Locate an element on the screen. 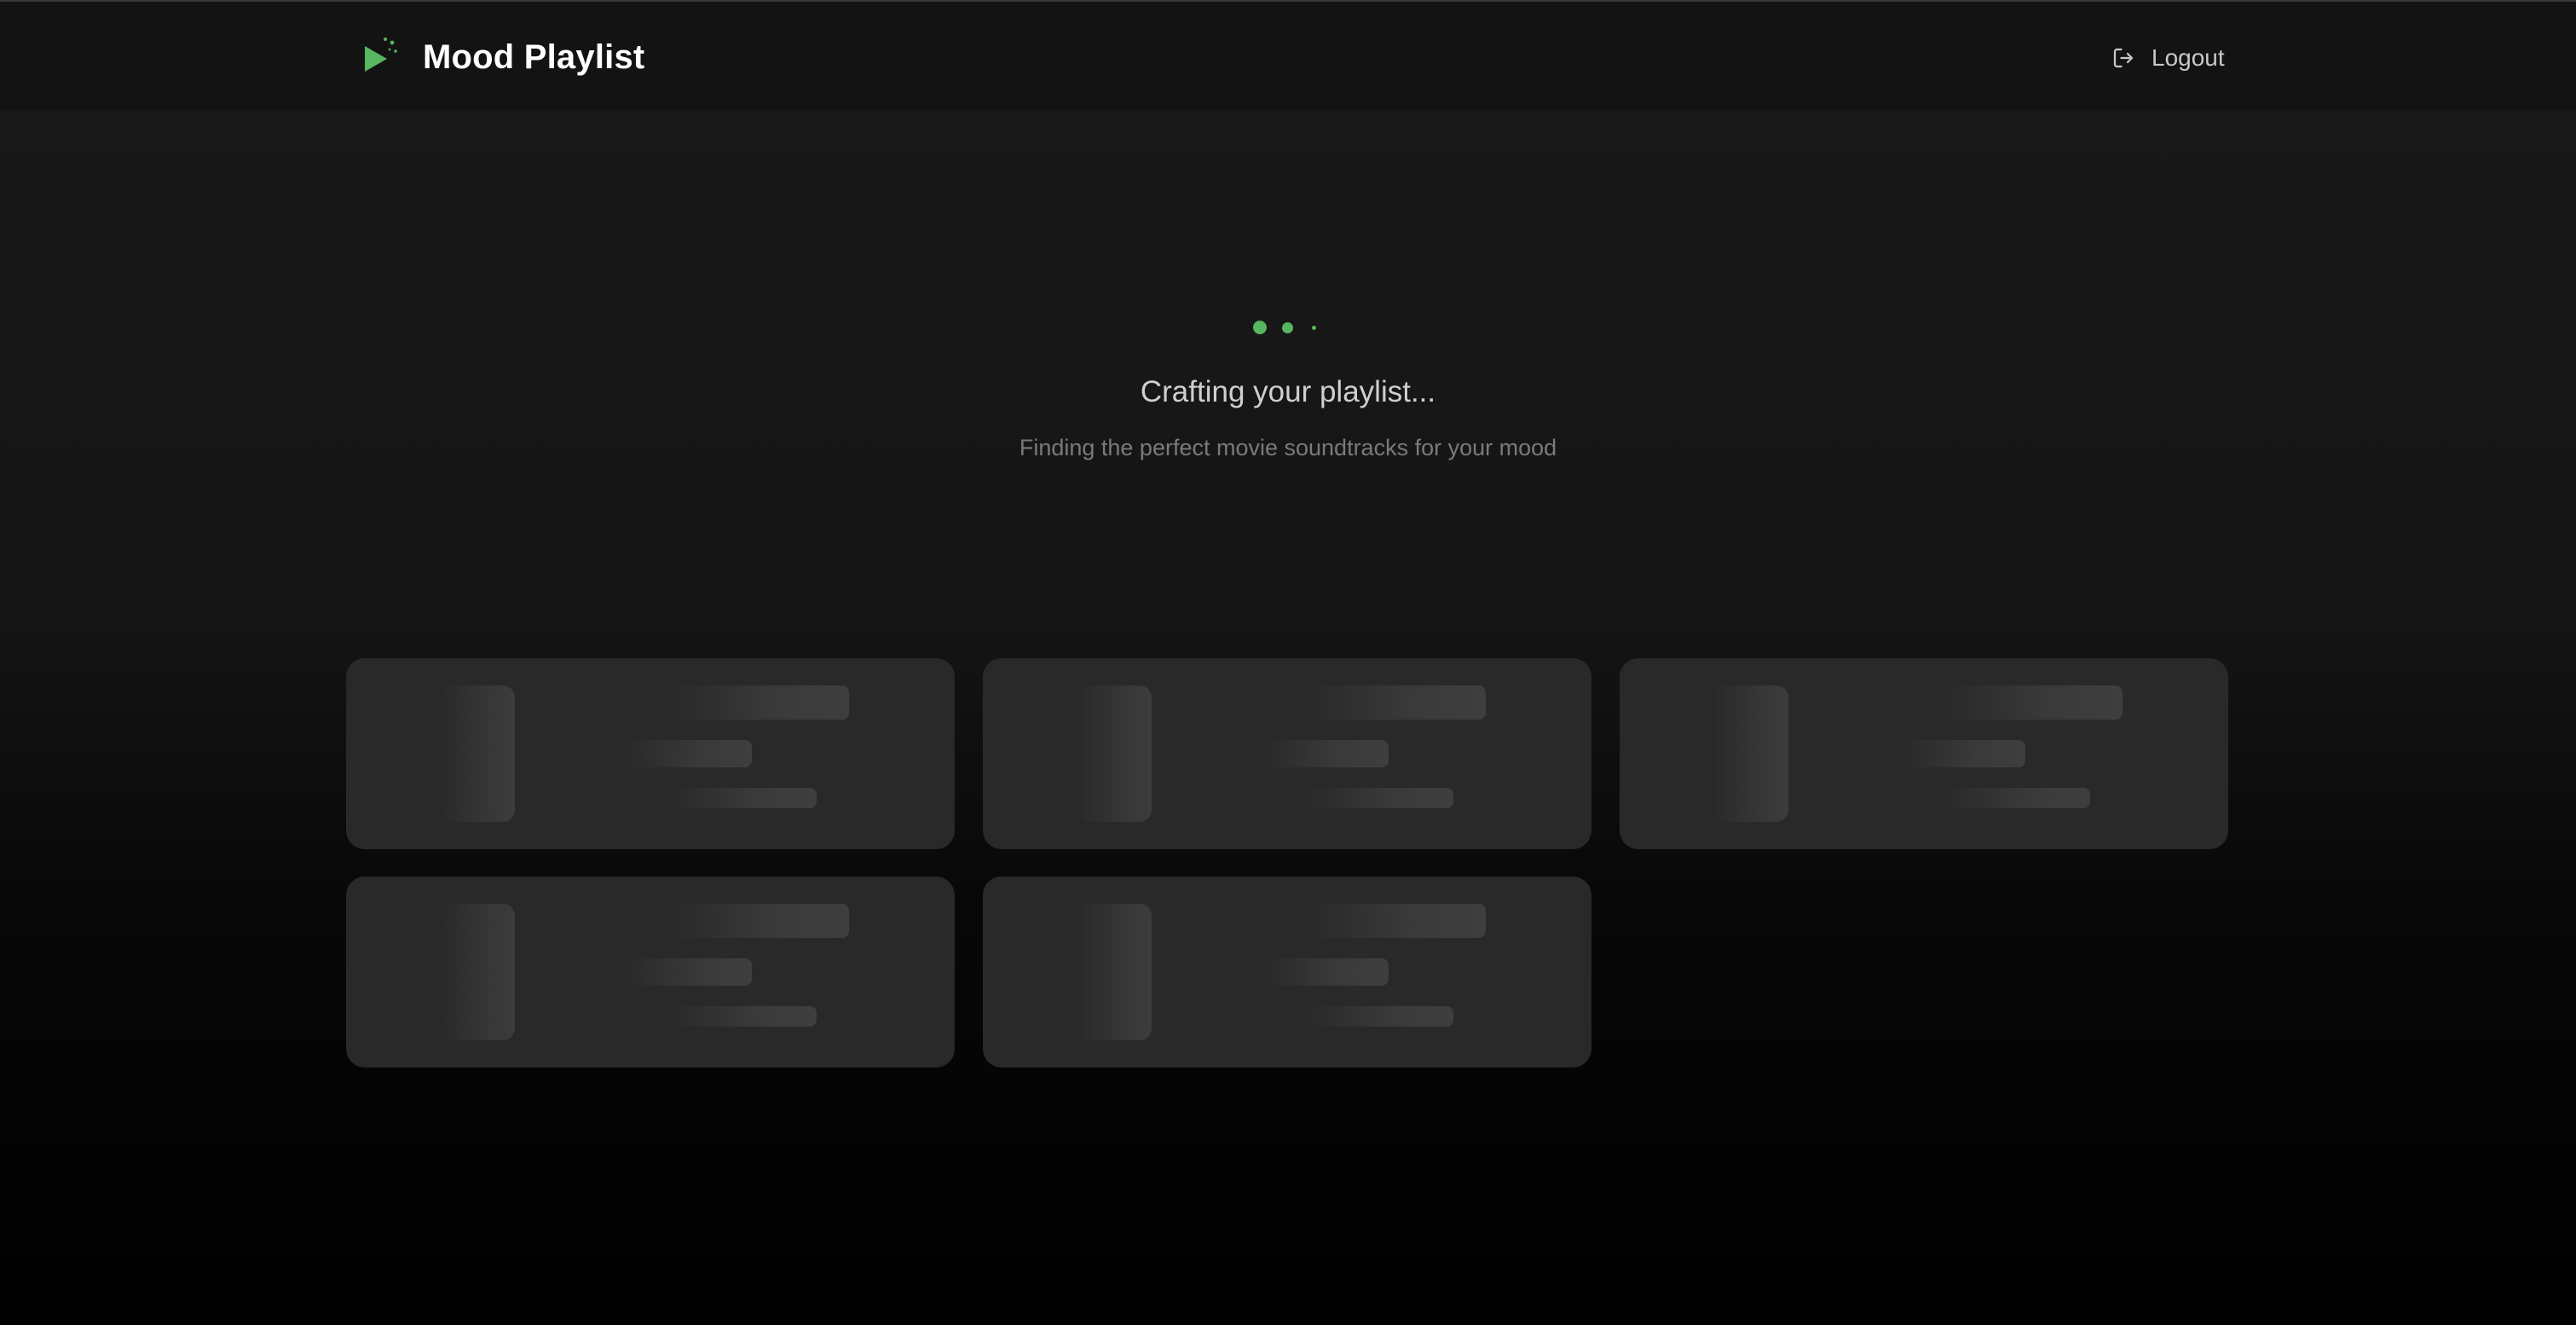 This screenshot has height=1325, width=2576. play-sparkle-icon is located at coordinates (381, 58).